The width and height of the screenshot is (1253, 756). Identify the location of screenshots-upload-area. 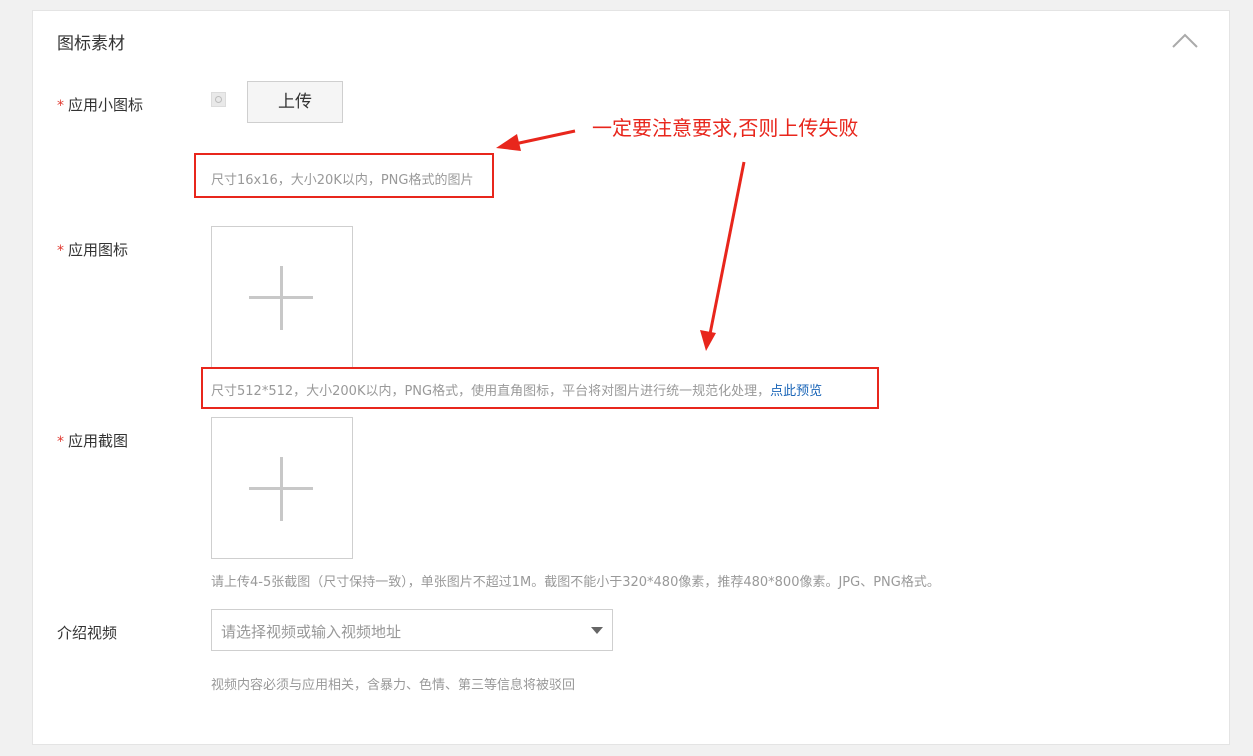
(282, 488).